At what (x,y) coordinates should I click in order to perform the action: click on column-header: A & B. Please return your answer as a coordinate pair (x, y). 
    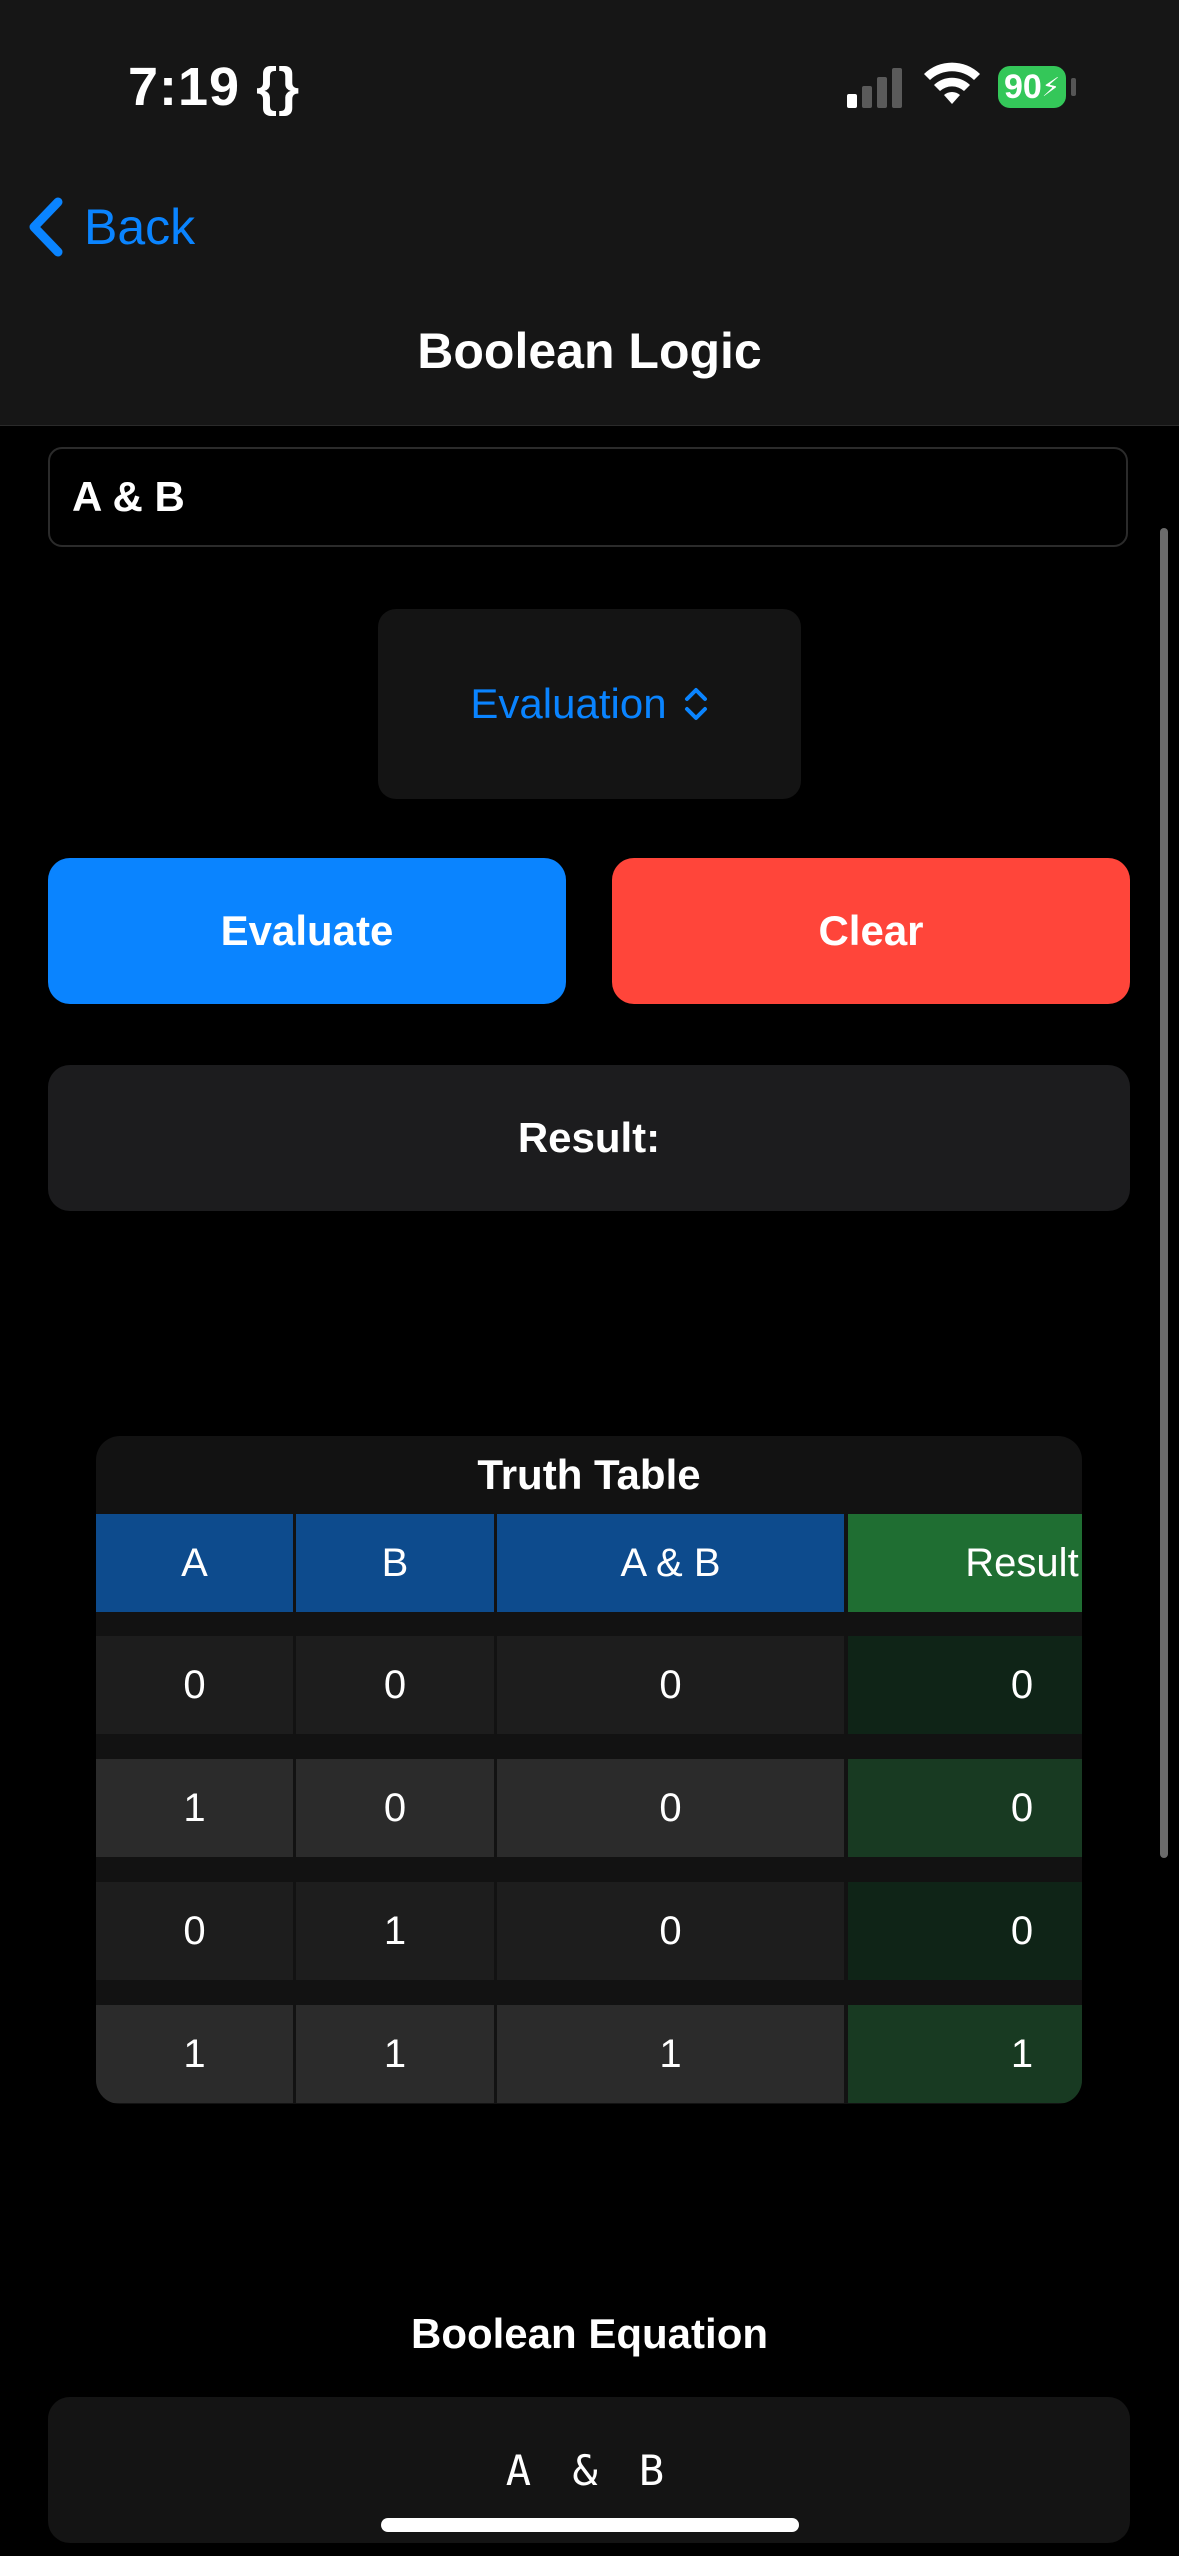
    Looking at the image, I should click on (670, 1563).